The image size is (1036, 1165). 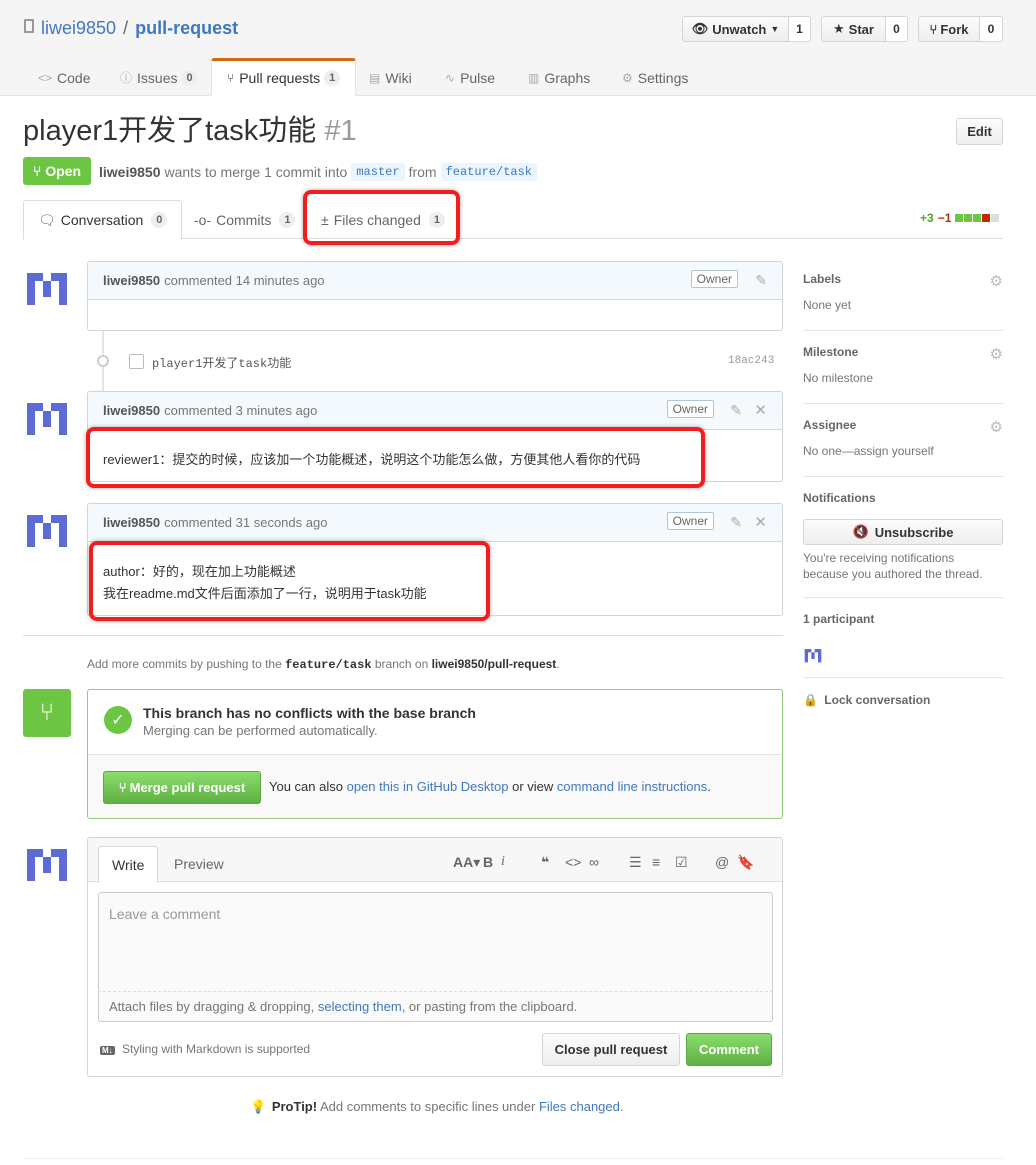 I want to click on markdown-note: M↓ Styling with Markdown is supported, so click(x=205, y=1049).